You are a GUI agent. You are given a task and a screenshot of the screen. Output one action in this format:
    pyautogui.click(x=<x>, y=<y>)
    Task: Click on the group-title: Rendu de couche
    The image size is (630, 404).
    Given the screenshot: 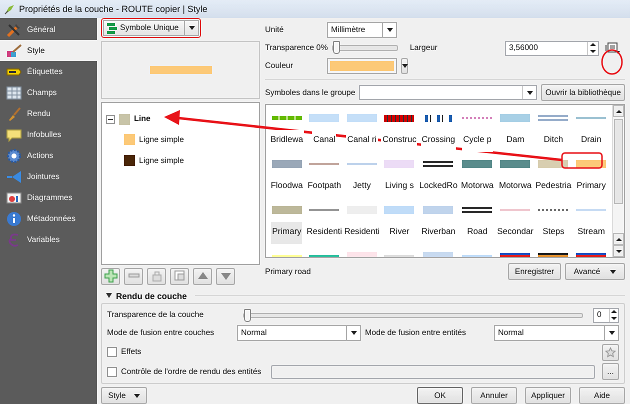 What is the action you would take?
    pyautogui.click(x=151, y=295)
    